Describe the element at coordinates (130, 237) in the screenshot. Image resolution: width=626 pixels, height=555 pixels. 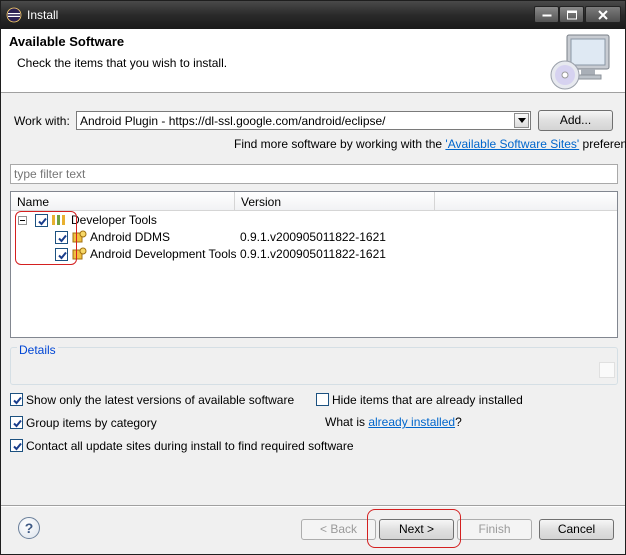
I see `row-name: Android DDMS` at that location.